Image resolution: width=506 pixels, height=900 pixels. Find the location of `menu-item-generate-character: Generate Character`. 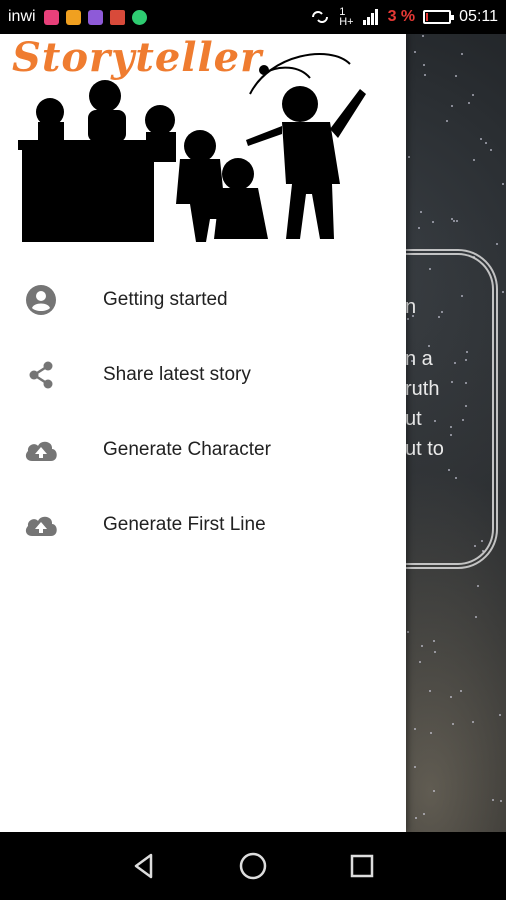

menu-item-generate-character: Generate Character is located at coordinates (203, 449).